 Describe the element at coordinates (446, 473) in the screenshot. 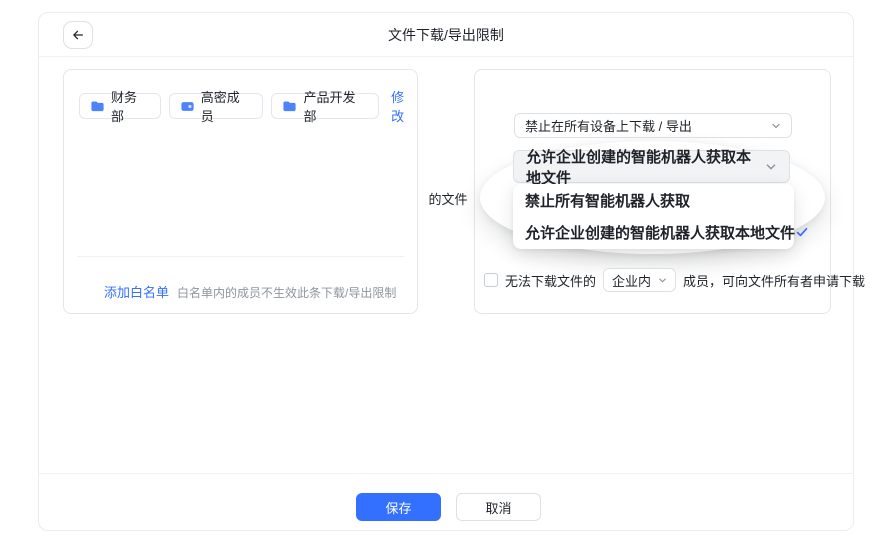

I see `footer-divider` at that location.